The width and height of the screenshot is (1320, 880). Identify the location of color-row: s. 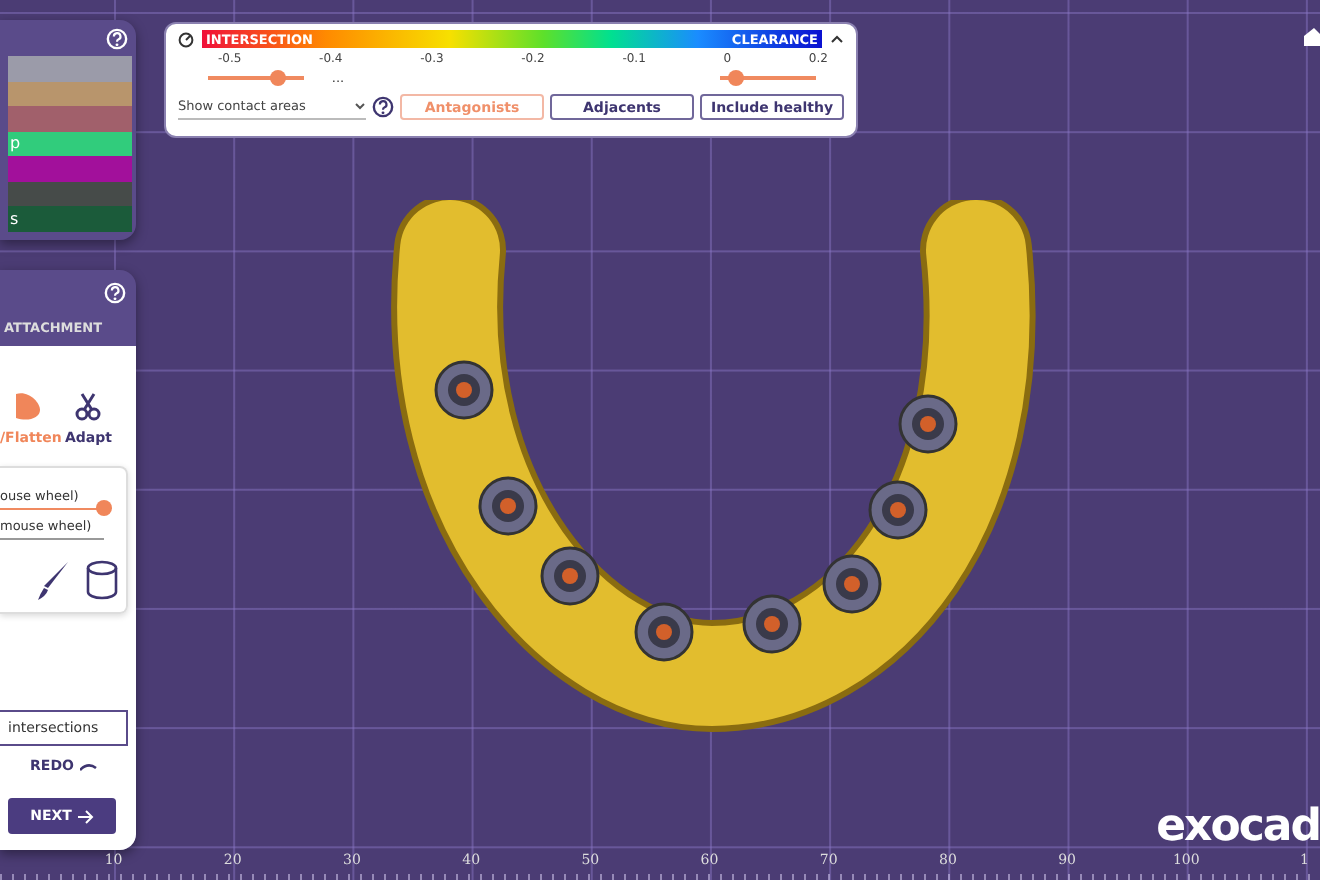
(70, 218).